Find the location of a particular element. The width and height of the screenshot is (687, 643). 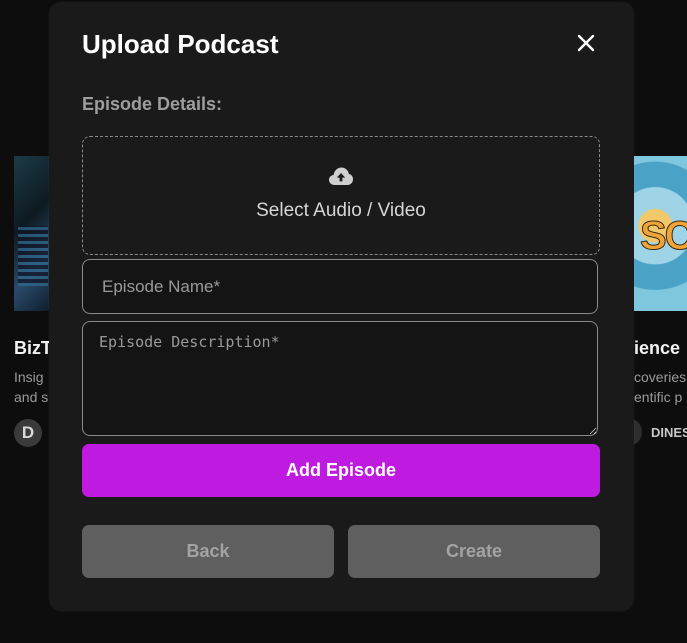

episode-name-input is located at coordinates (340, 286).